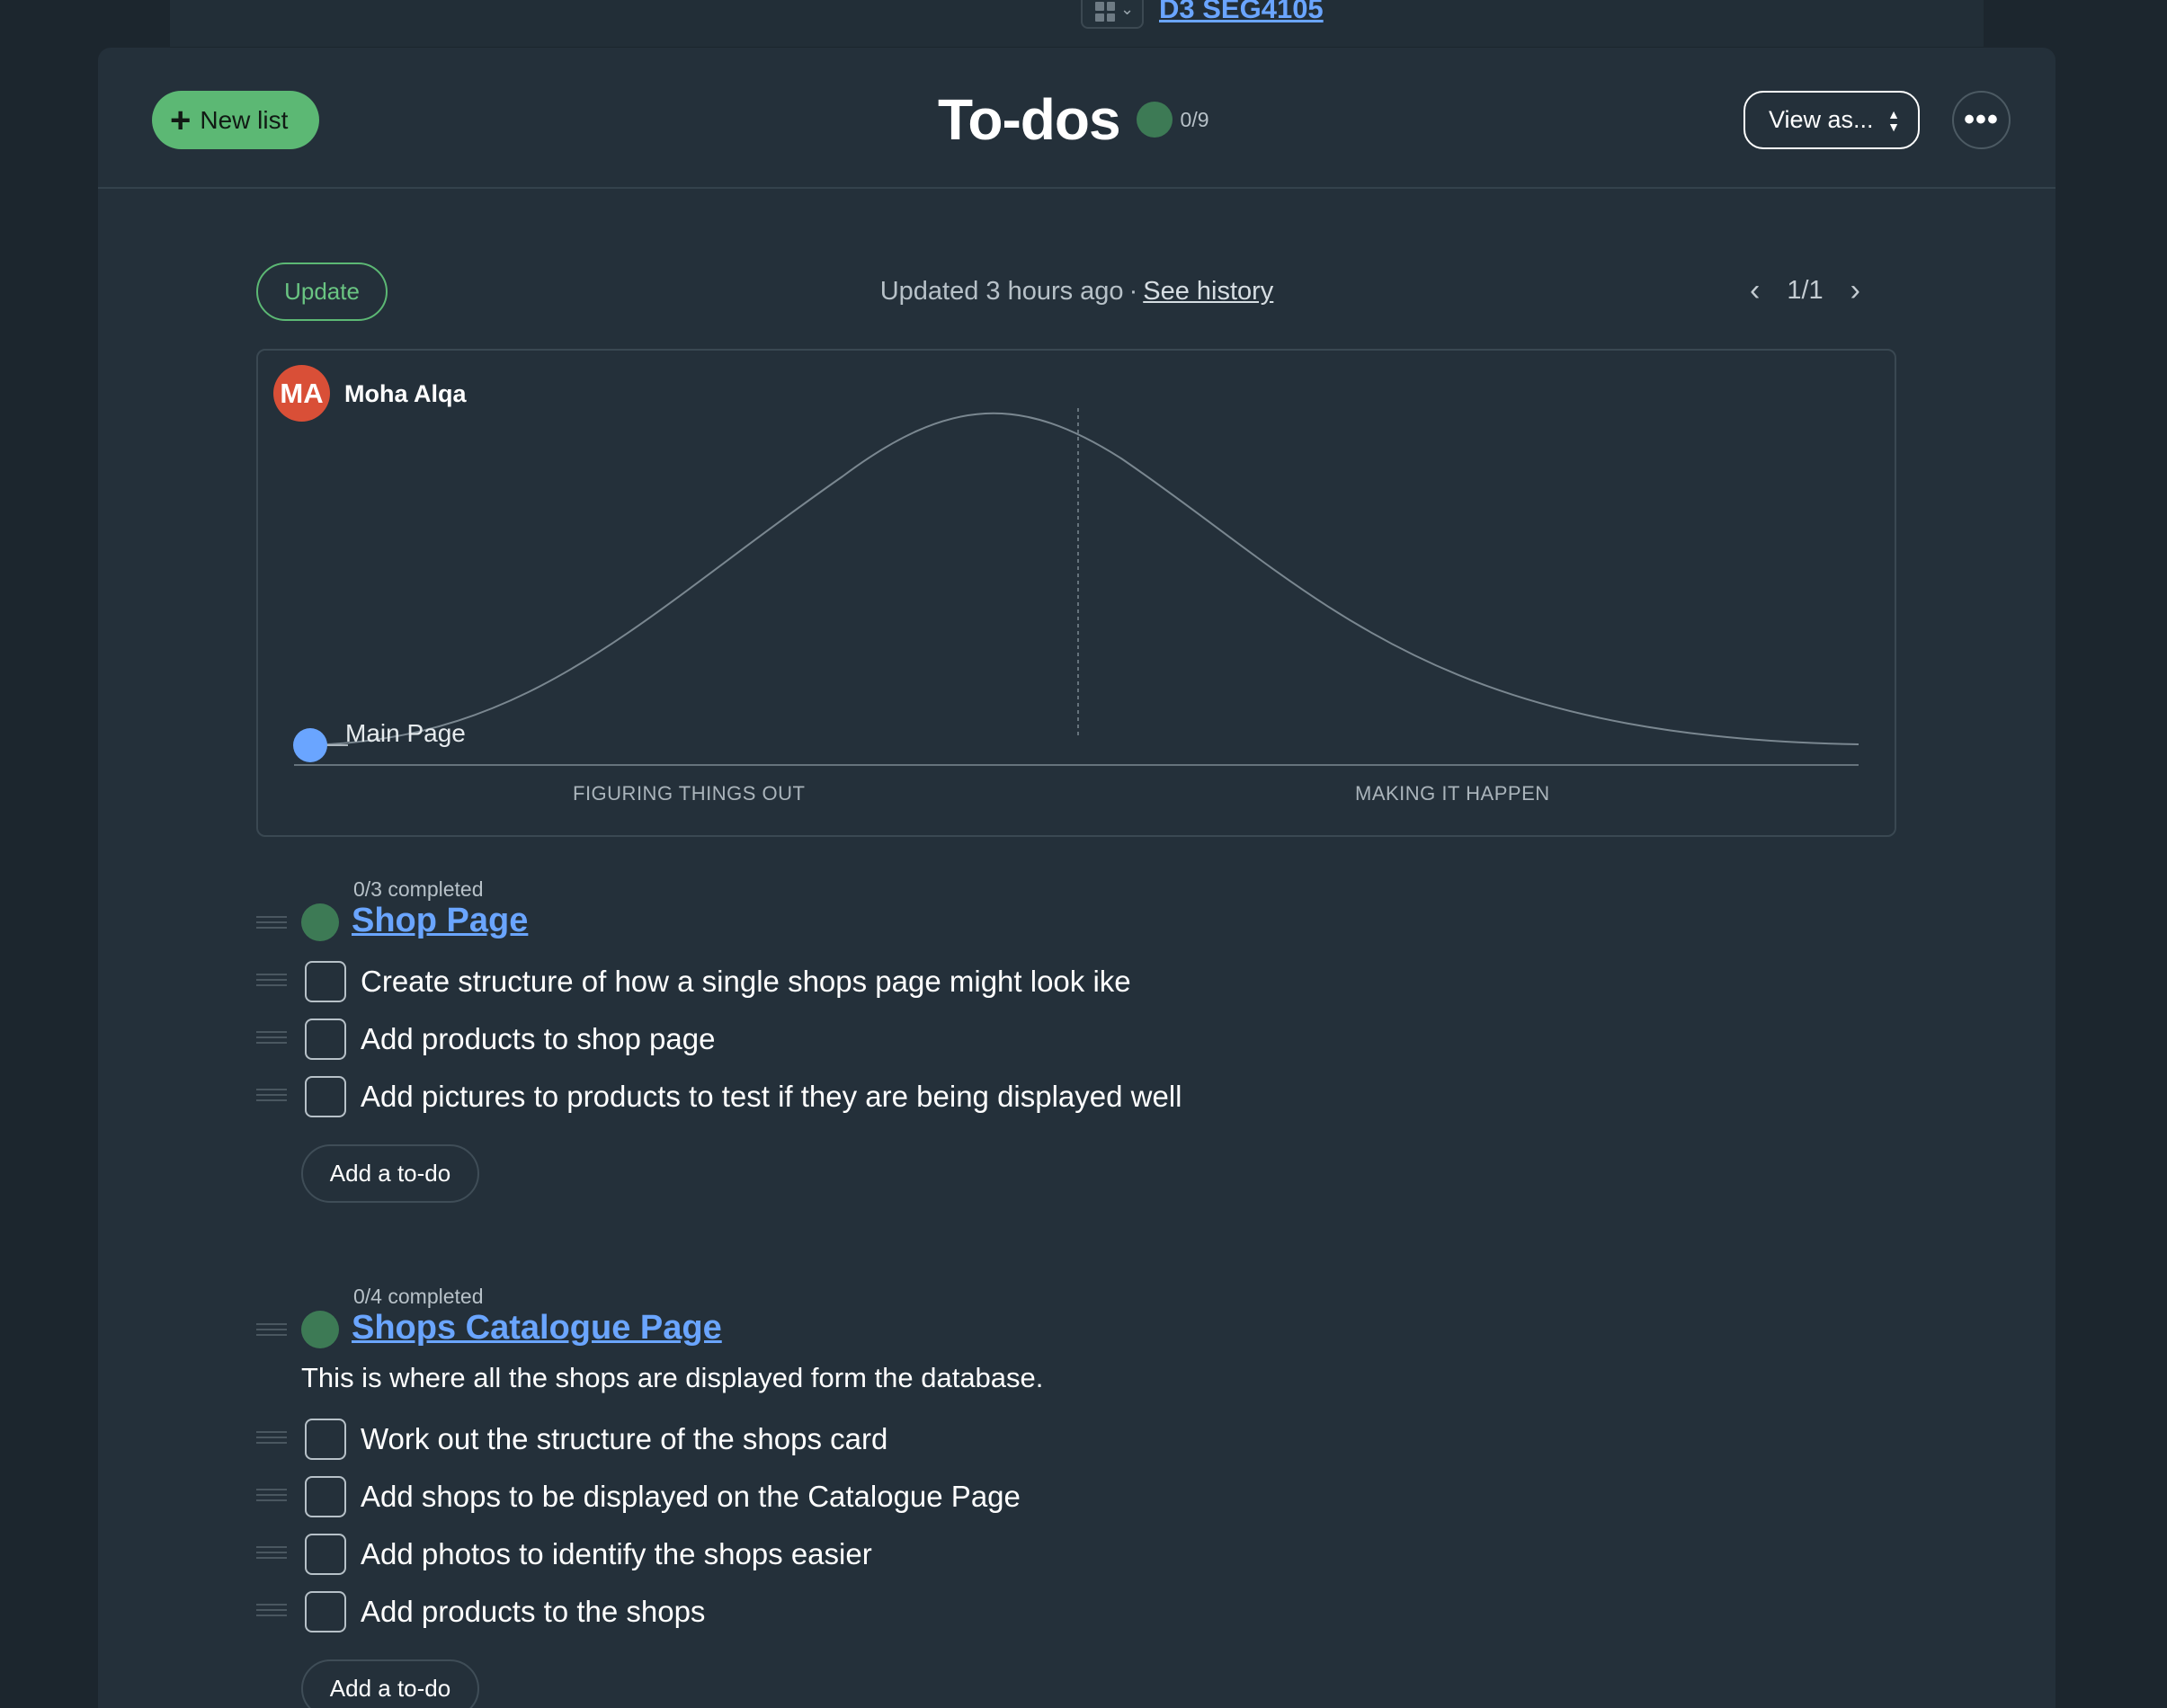 This screenshot has height=1708, width=2167. What do you see at coordinates (1208, 291) in the screenshot?
I see `see-history-link: See history` at bounding box center [1208, 291].